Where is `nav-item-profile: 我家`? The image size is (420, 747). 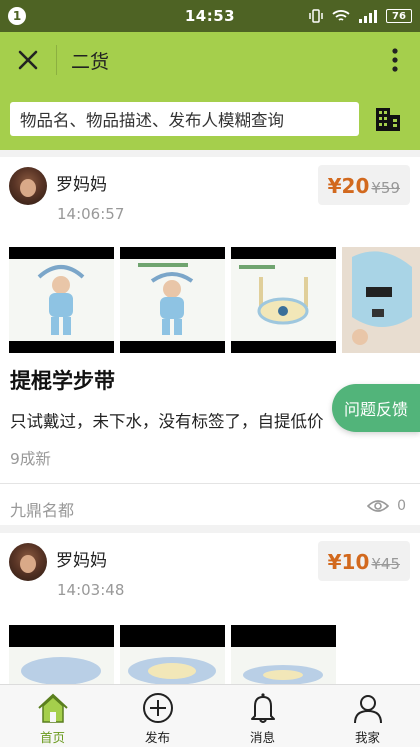
nav-item-profile: 我家 is located at coordinates (367, 716).